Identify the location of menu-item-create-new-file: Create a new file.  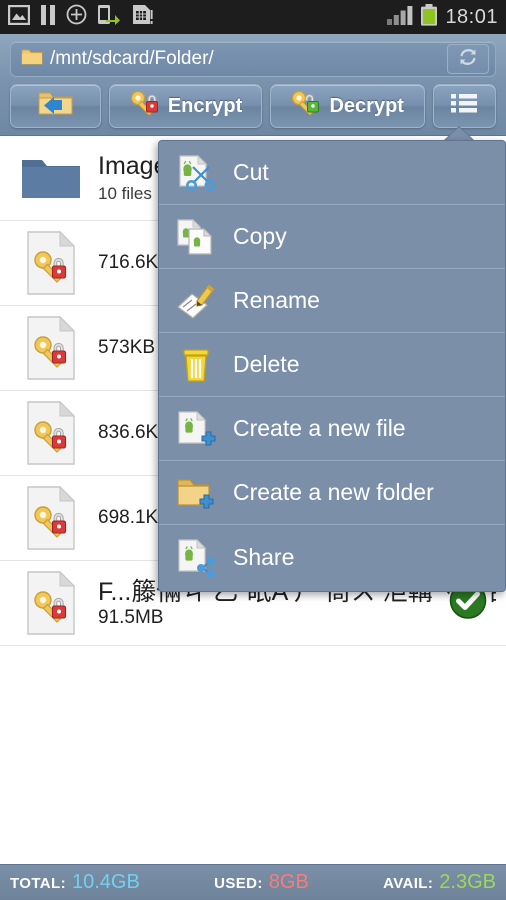
(332, 429).